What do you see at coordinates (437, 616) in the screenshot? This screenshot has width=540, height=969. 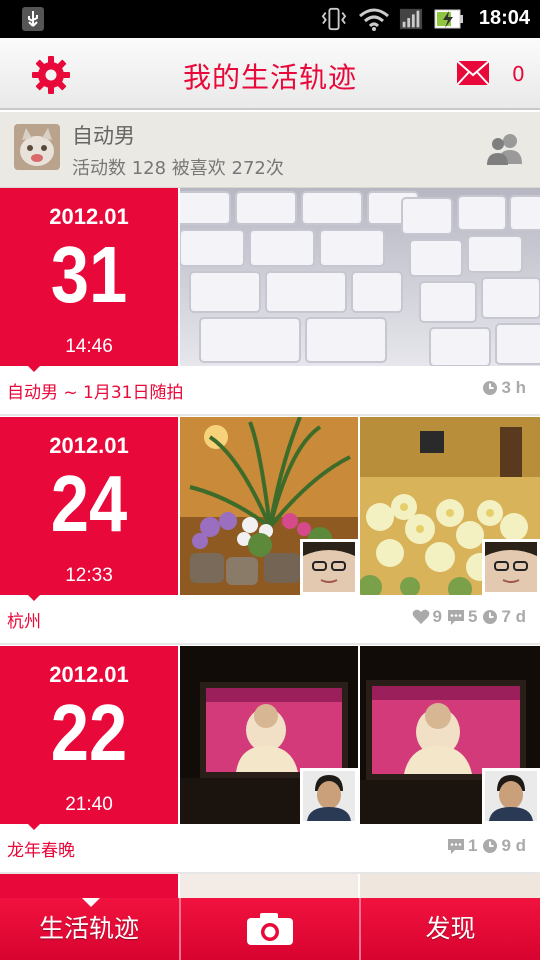 I see `entry-likes: 9` at bounding box center [437, 616].